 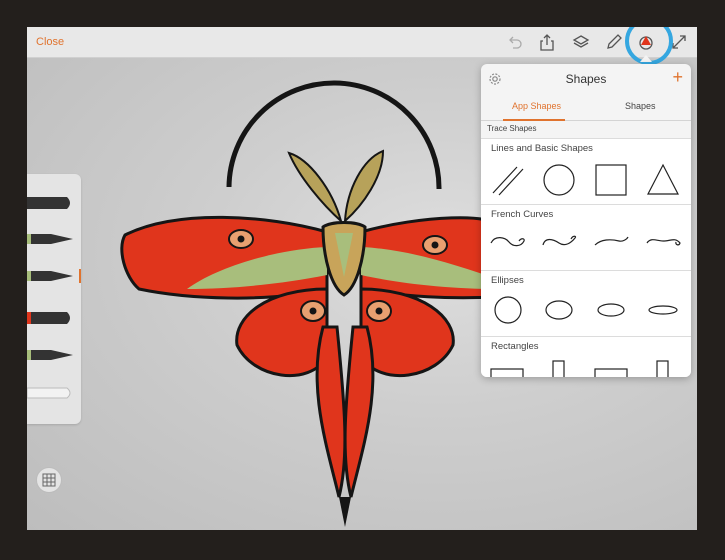 I want to click on tab-shapes: Shapes, so click(x=640, y=106).